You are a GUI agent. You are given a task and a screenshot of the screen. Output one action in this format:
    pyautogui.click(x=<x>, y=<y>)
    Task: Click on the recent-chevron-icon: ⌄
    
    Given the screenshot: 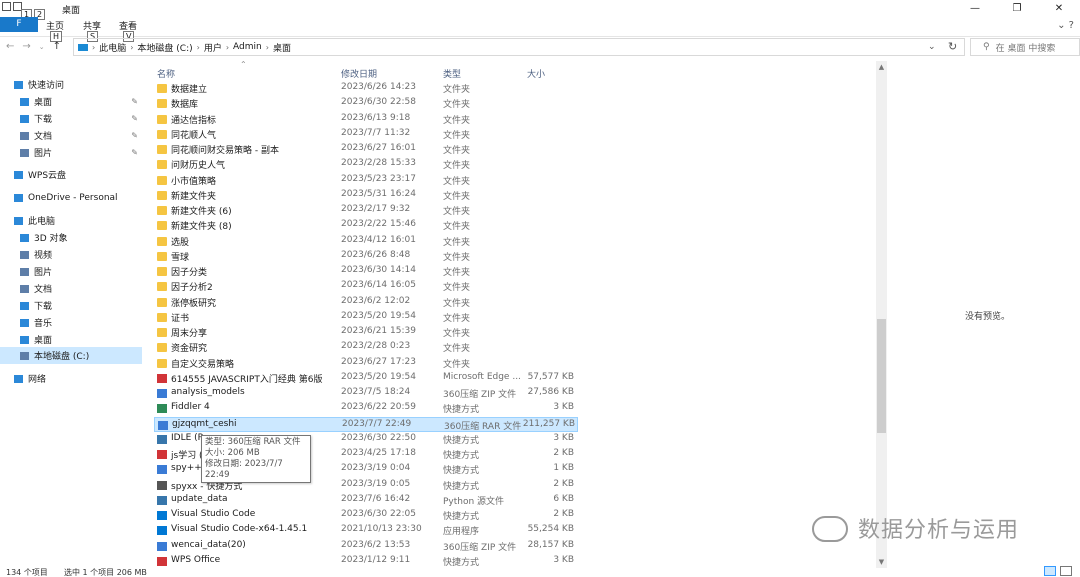 What is the action you would take?
    pyautogui.click(x=46, y=47)
    